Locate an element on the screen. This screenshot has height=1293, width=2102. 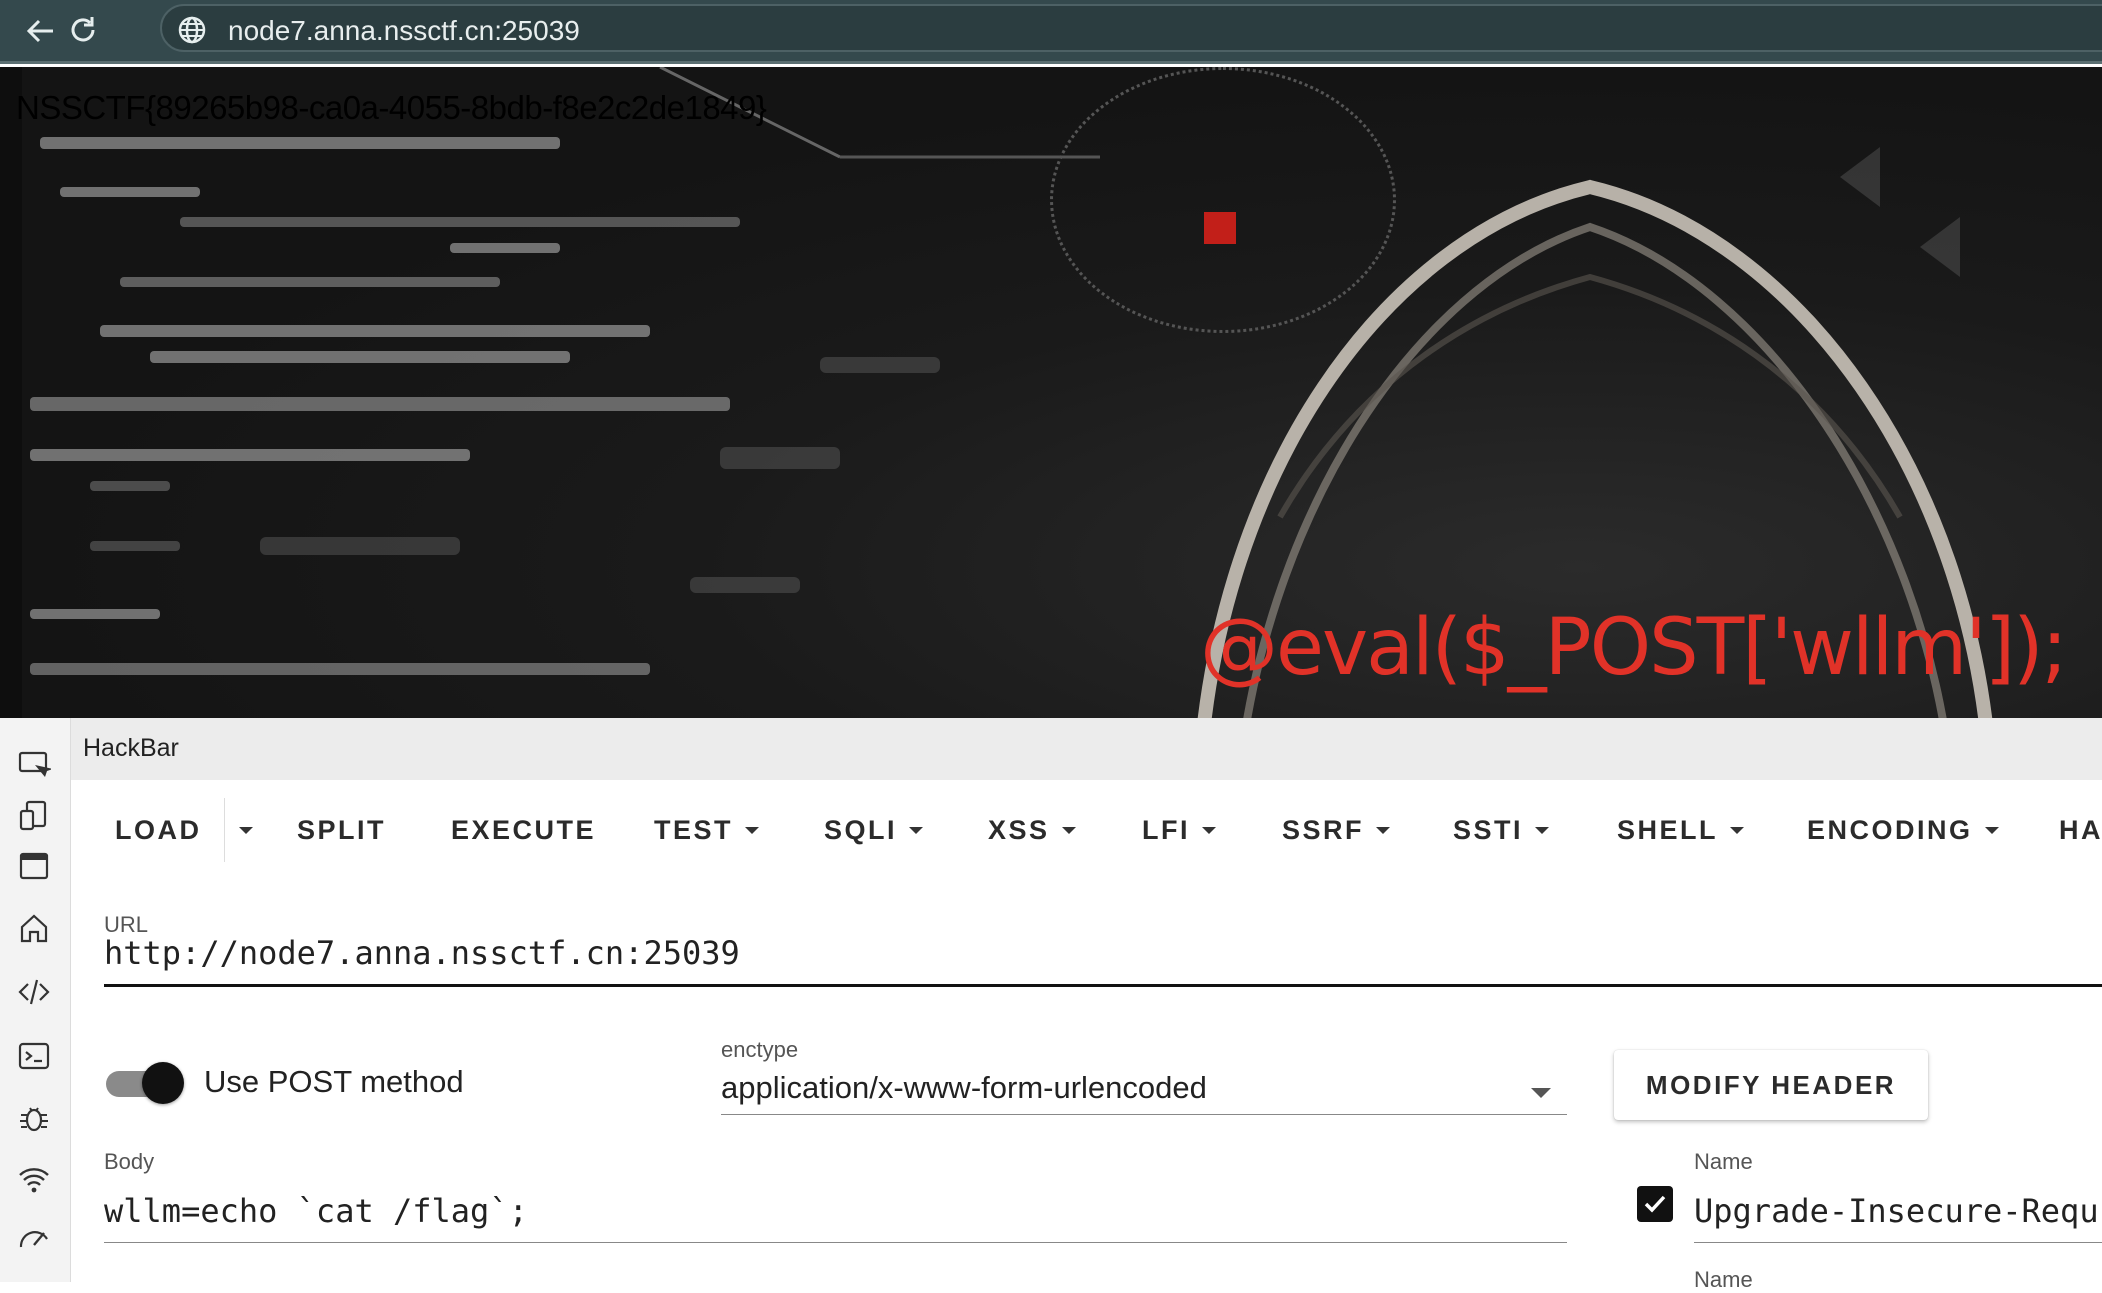
dropdown-arrow-icon is located at coordinates (1541, 1093).